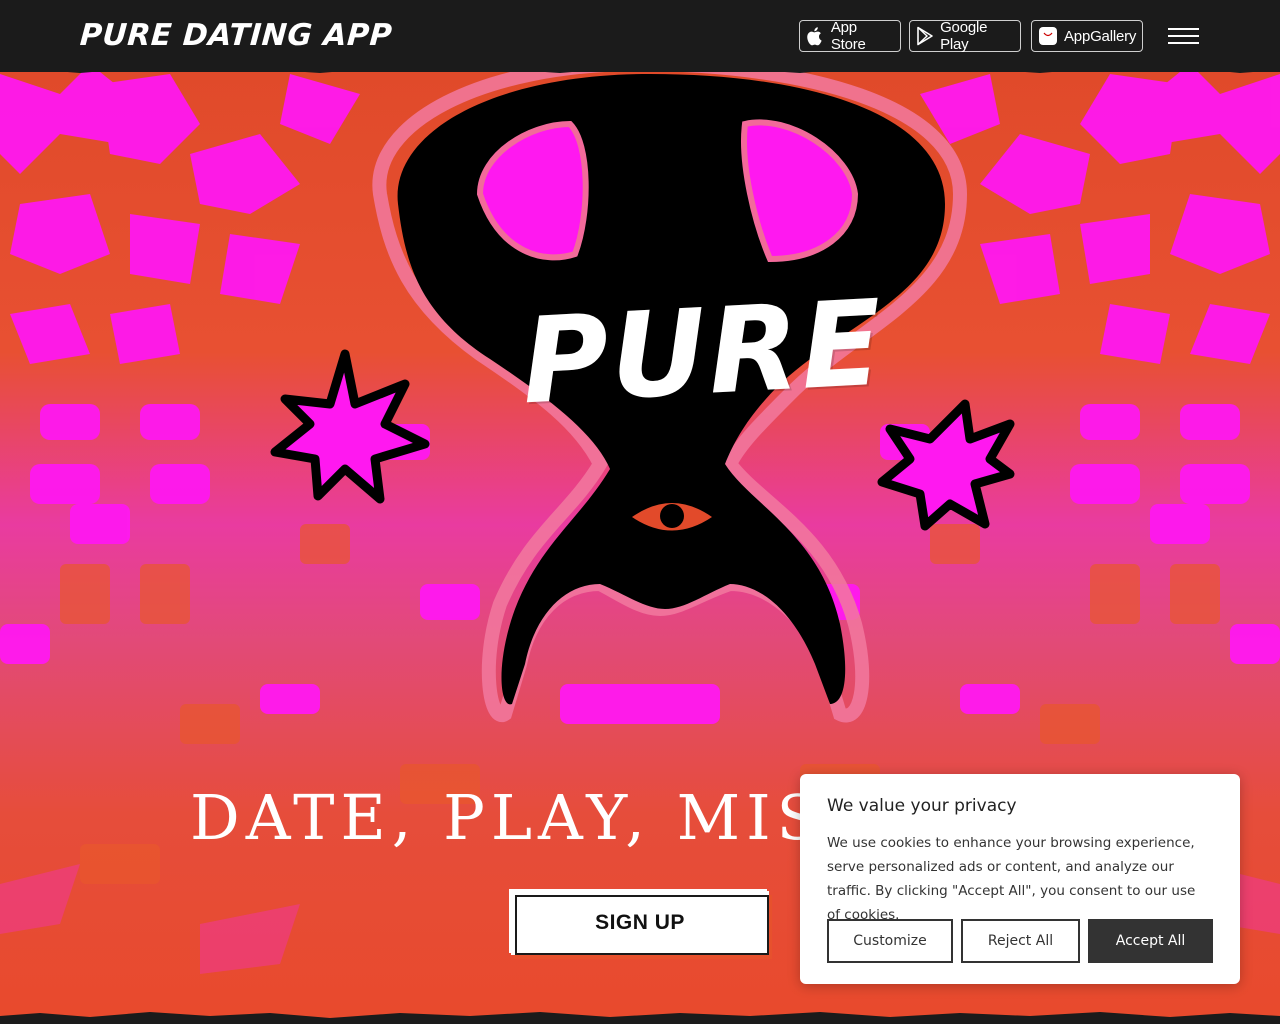  I want to click on google-play-button: Google Play, so click(965, 36).